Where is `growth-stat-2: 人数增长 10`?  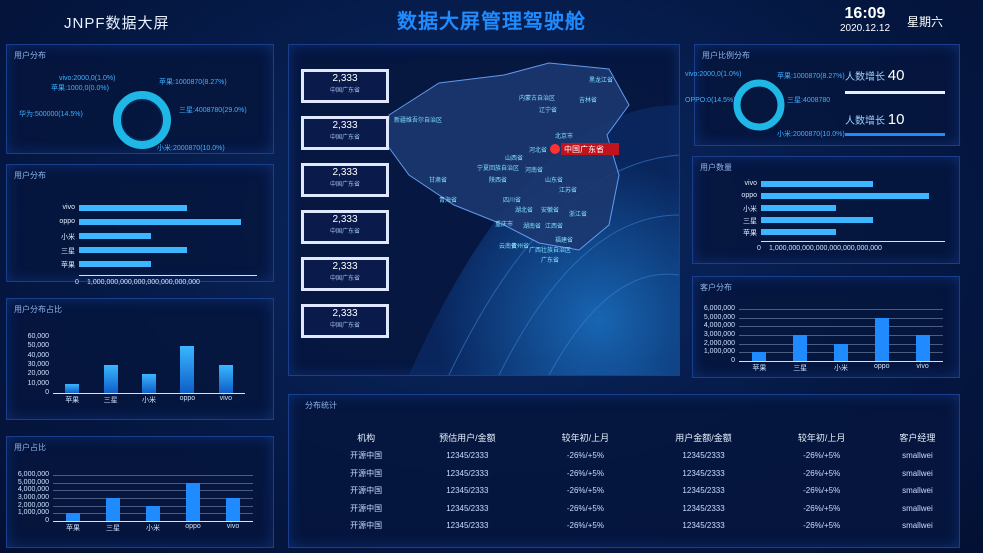 growth-stat-2: 人数增长 10 is located at coordinates (874, 119).